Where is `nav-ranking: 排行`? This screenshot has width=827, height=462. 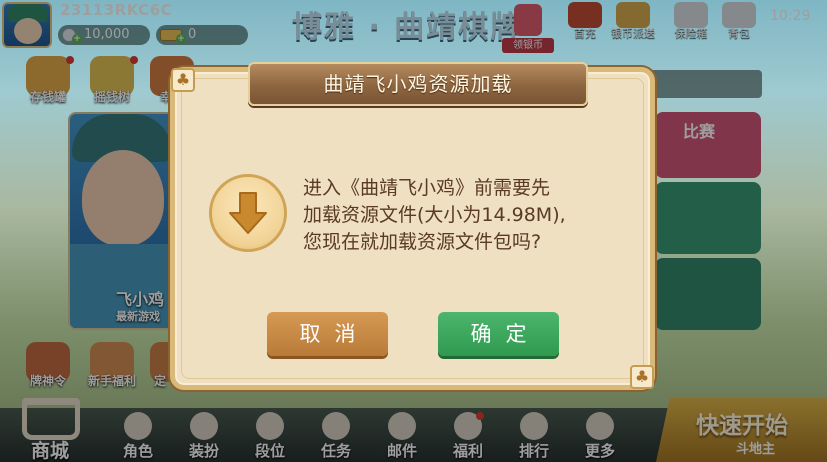
nav-ranking: 排行 is located at coordinates (534, 436).